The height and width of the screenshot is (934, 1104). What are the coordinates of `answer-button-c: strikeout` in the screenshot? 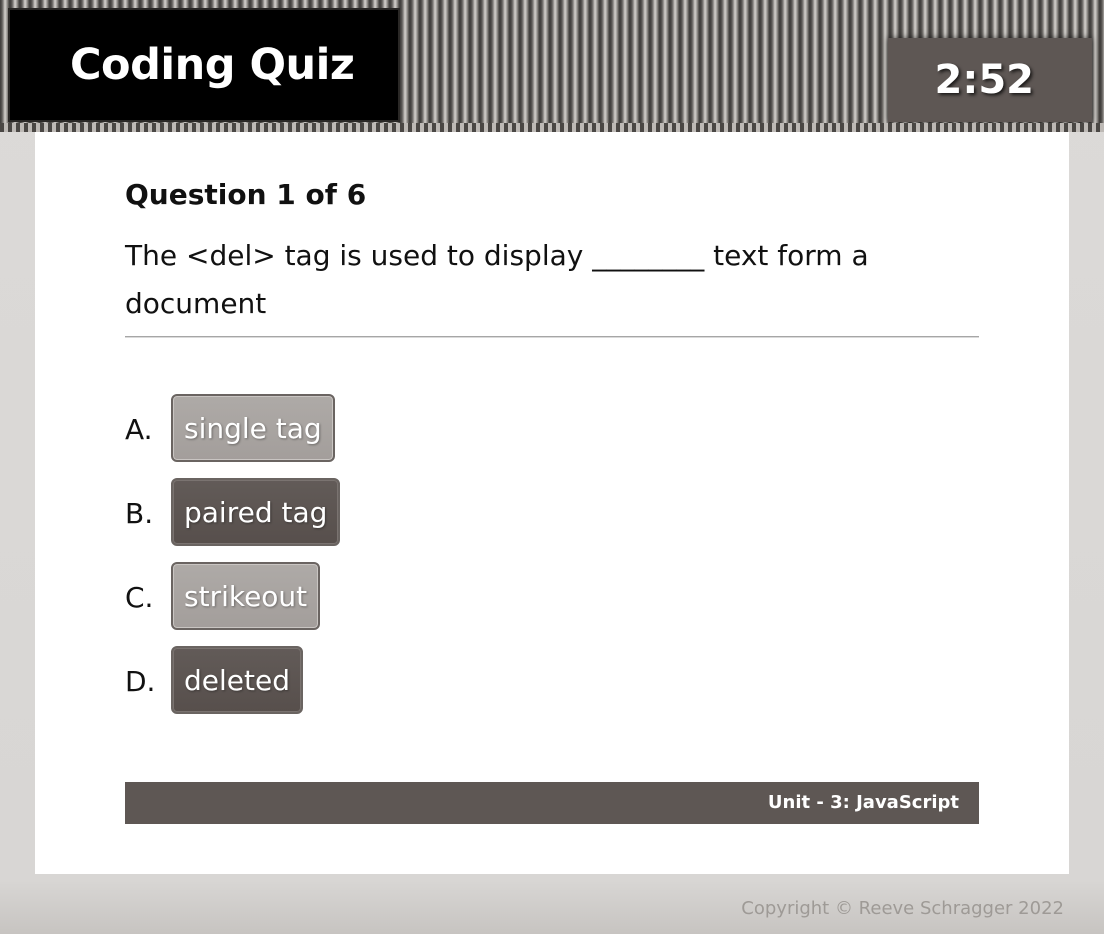 It's located at (246, 596).